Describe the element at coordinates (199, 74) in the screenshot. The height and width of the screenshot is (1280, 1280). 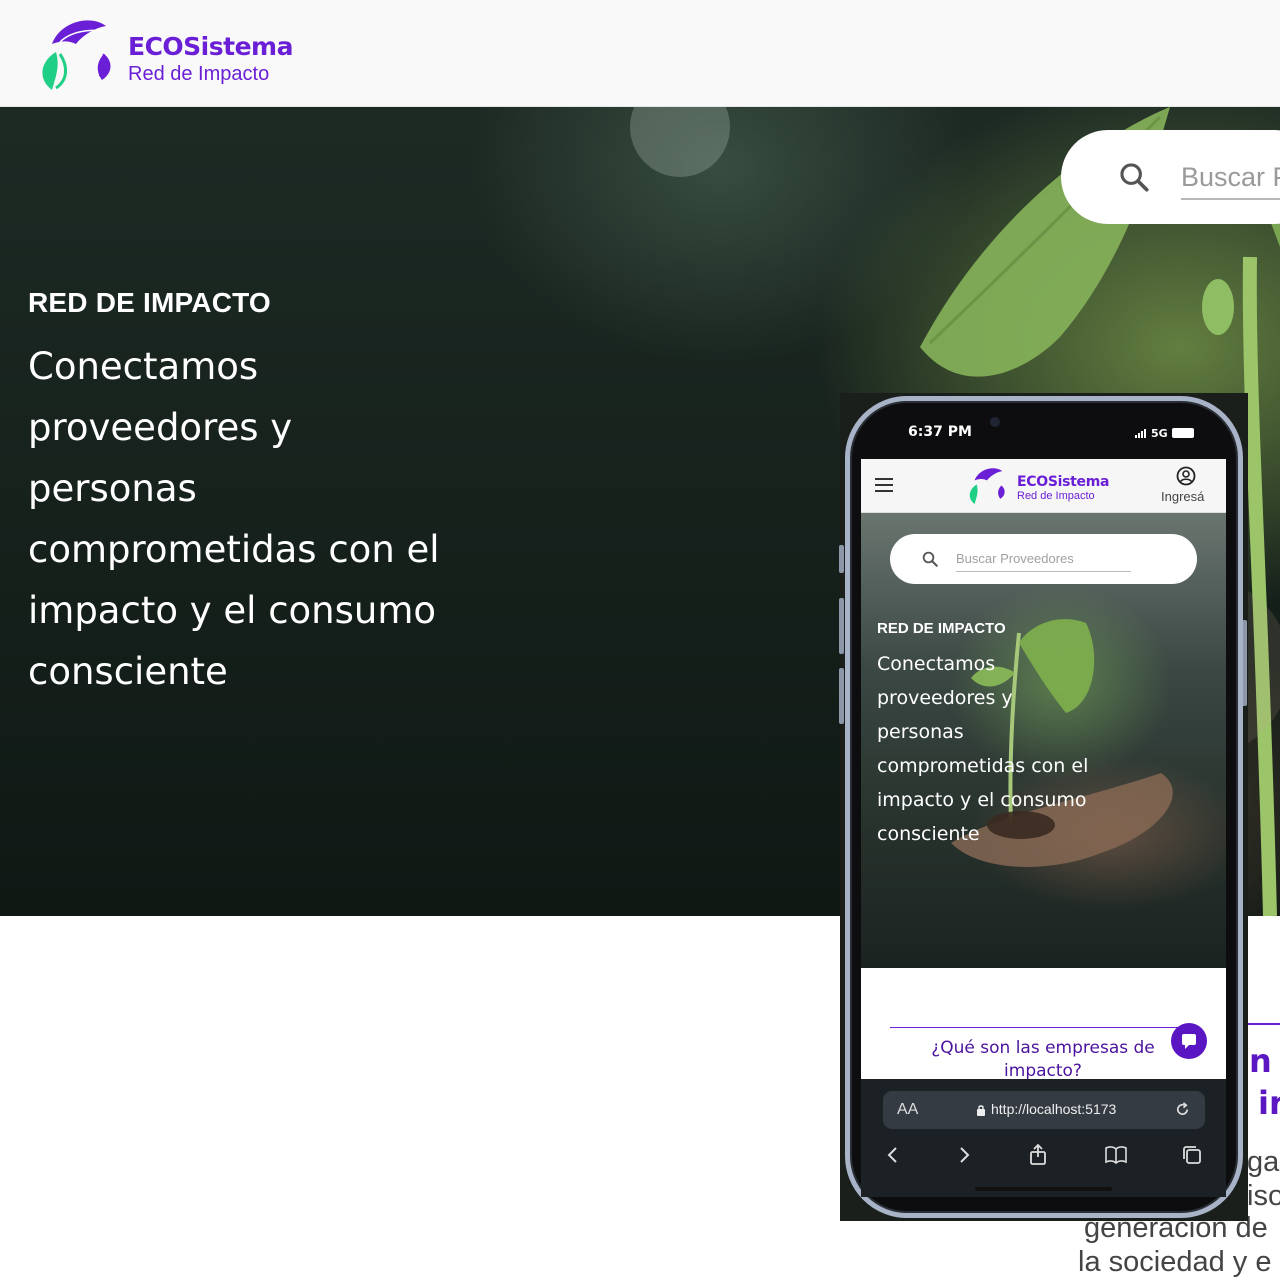
I see `brand-subtitle: Red de Impacto` at that location.